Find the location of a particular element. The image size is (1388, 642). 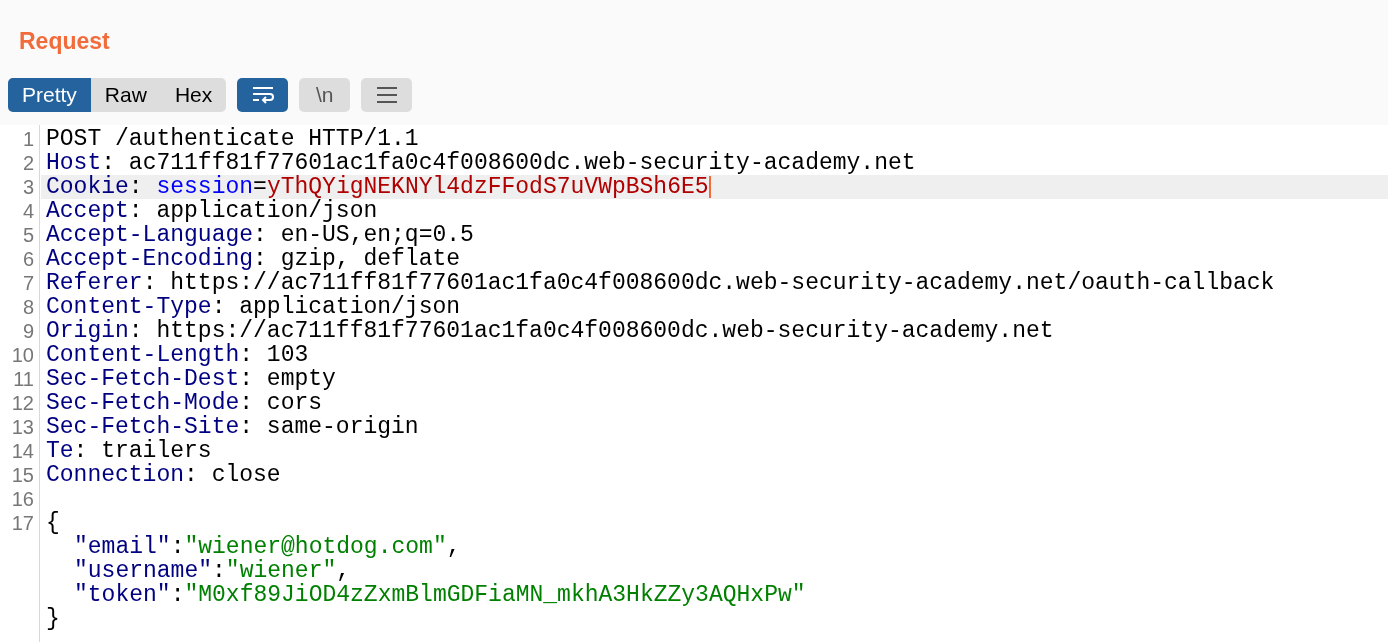

code-line: "username":"wiener", is located at coordinates (212, 571).